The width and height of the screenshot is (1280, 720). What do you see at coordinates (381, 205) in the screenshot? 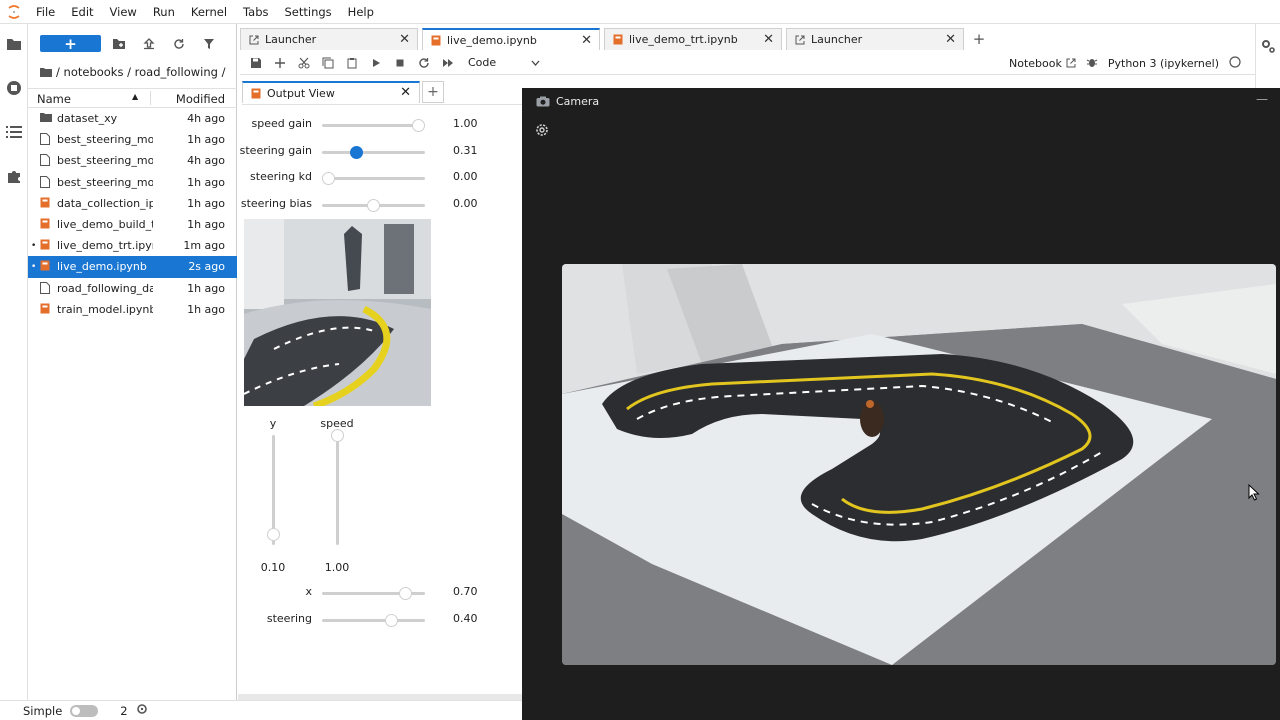
I see `steering-bias-slider: steering bias 0.00` at bounding box center [381, 205].